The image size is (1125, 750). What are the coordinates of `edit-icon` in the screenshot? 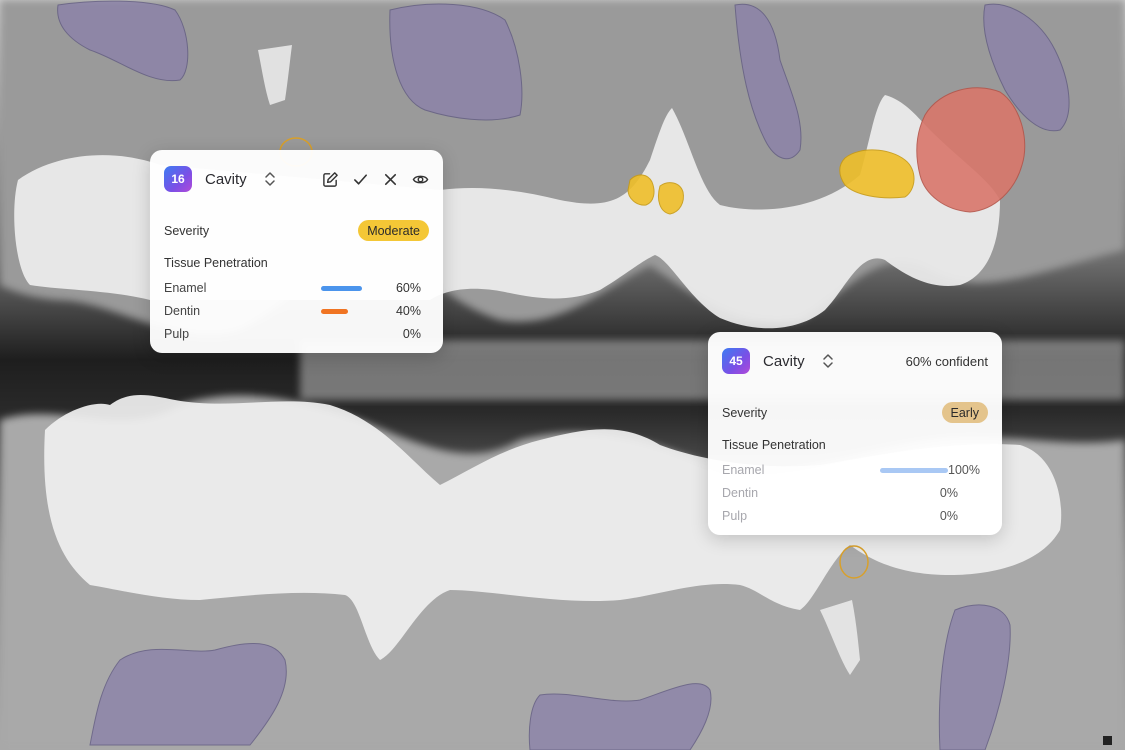 It's located at (330, 179).